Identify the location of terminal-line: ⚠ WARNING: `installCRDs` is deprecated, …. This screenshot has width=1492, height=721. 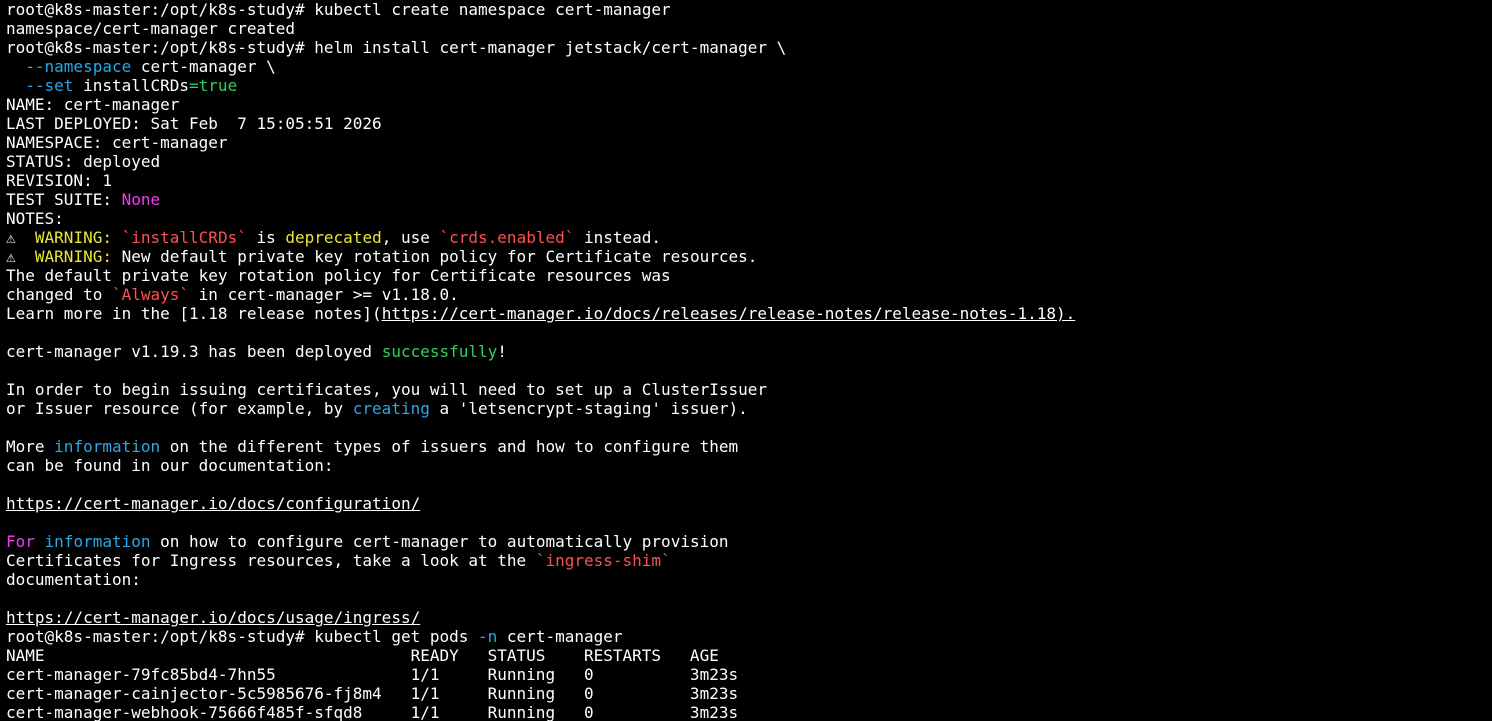
(746, 237).